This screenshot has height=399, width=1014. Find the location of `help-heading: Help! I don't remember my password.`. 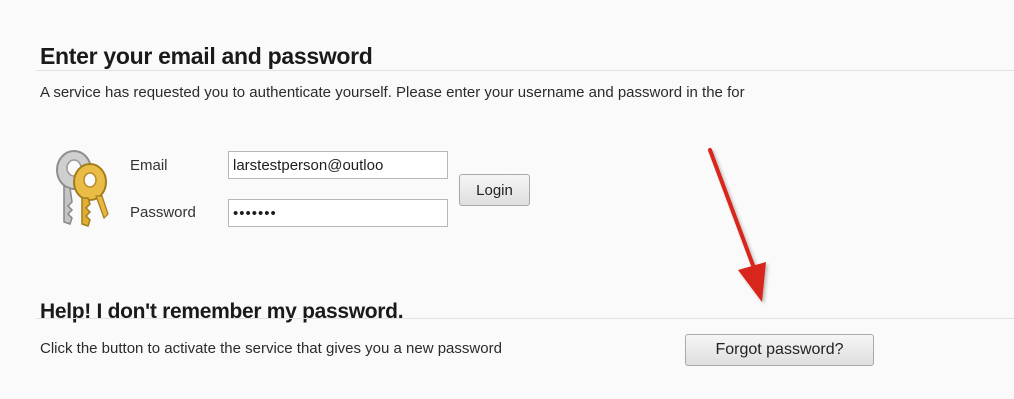

help-heading: Help! I don't remember my password. is located at coordinates (222, 312).